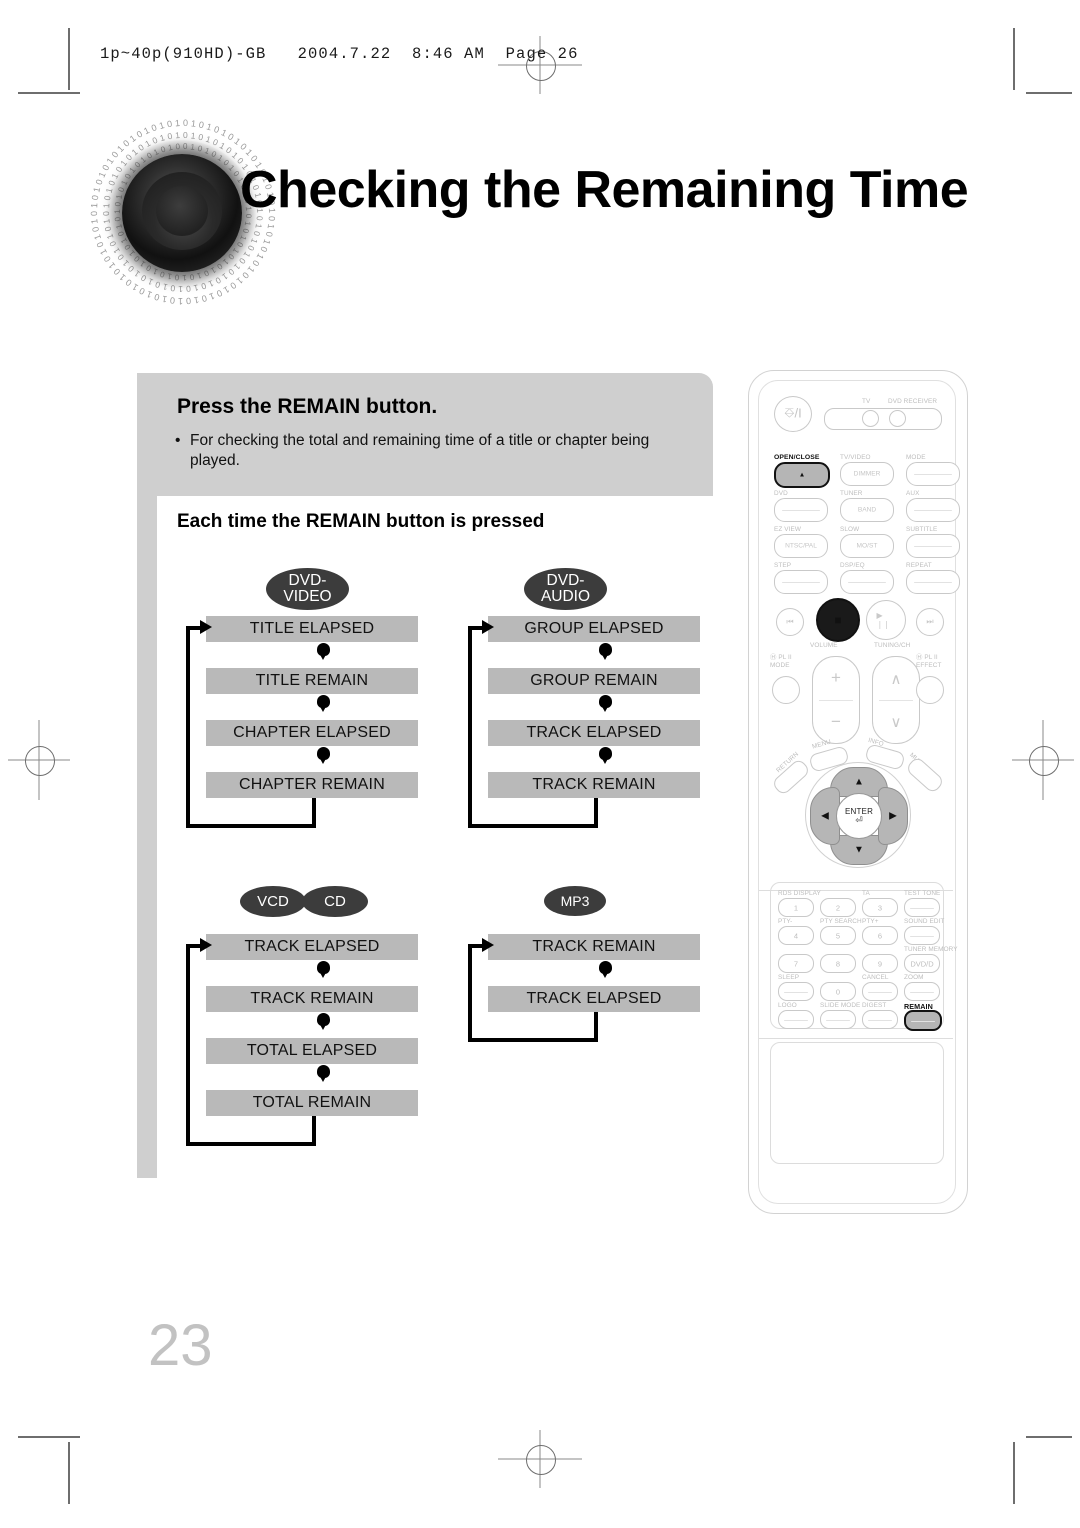  Describe the element at coordinates (880, 1019) in the screenshot. I see `keypad-button-digest` at that location.